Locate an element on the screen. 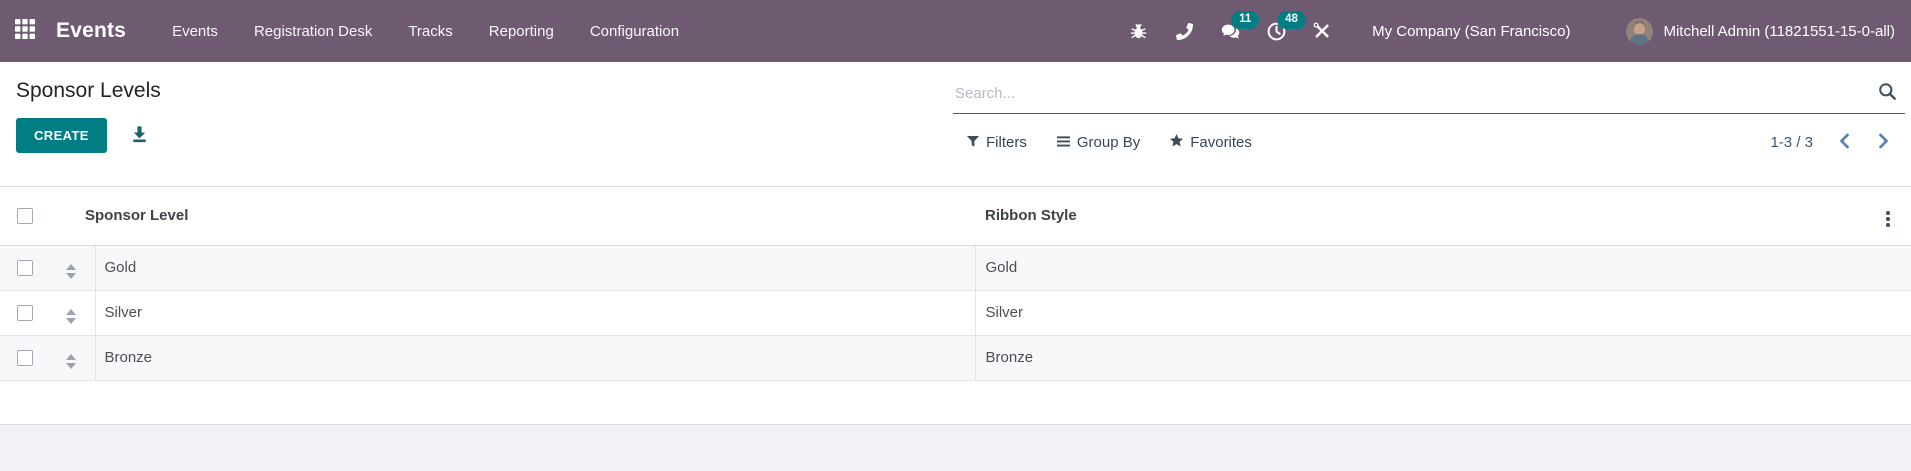 This screenshot has height=471, width=1911. filters-menu: Filters is located at coordinates (997, 142).